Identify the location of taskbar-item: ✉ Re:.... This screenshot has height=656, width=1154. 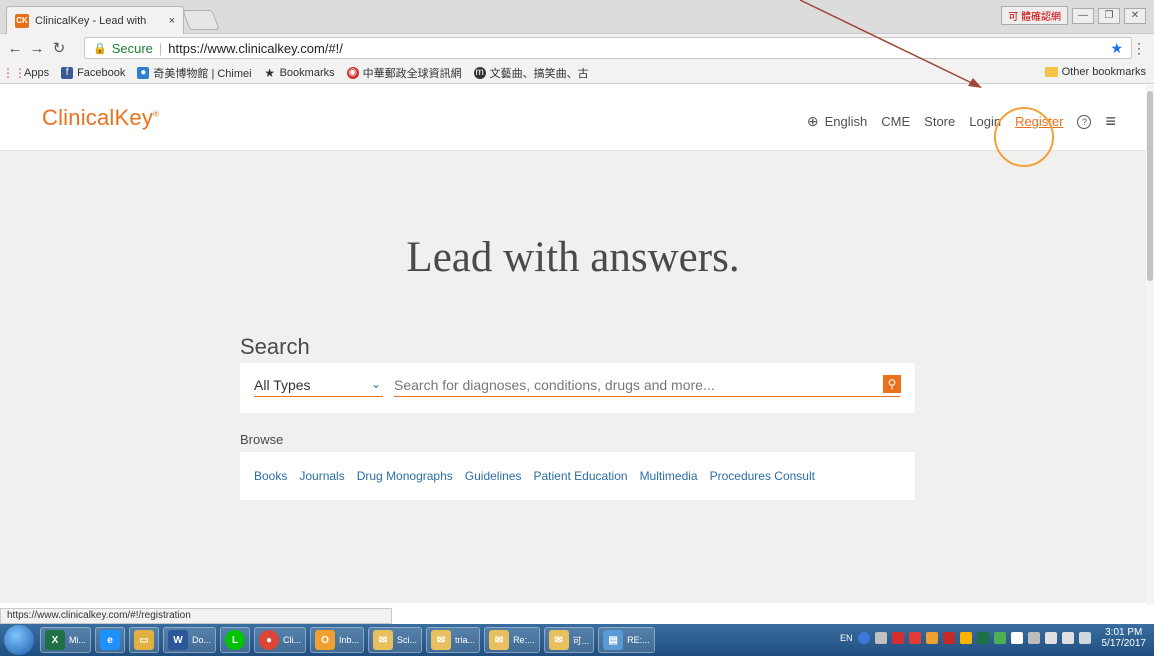
(512, 640).